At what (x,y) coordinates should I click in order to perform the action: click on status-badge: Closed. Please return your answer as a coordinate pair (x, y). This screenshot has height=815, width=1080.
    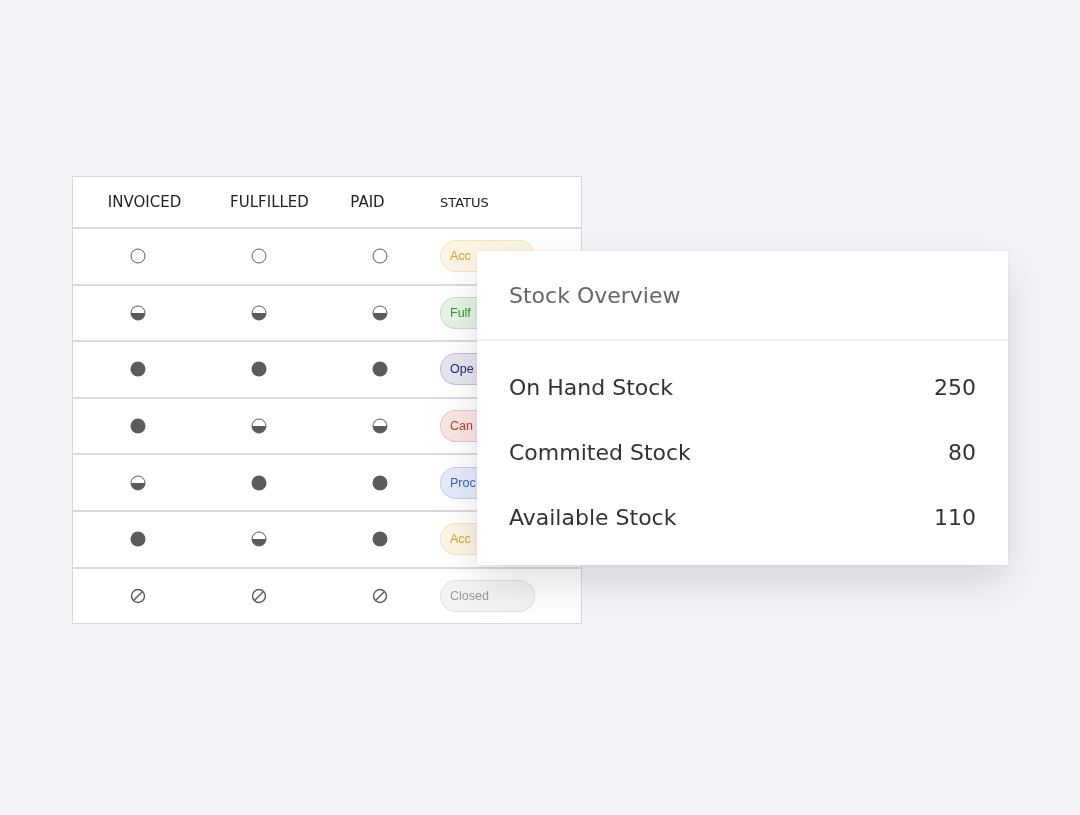
    Looking at the image, I should click on (487, 595).